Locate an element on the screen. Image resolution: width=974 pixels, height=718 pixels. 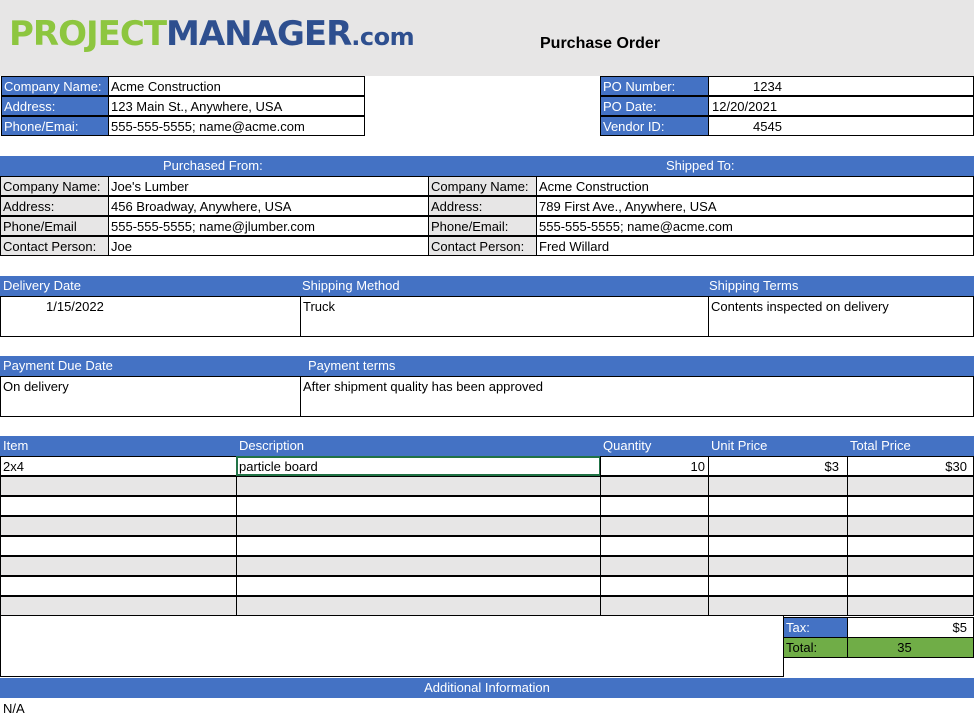
purchased-from-heading: Purchased From: is located at coordinates (213, 165).